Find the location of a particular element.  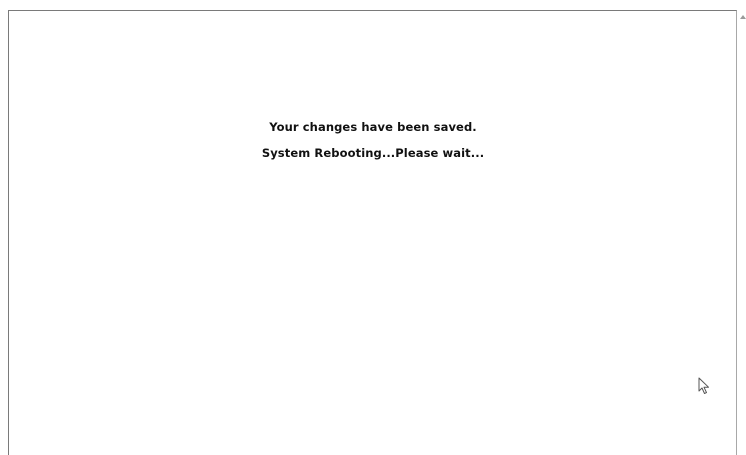

mouse-pointer-icon is located at coordinates (703, 385).